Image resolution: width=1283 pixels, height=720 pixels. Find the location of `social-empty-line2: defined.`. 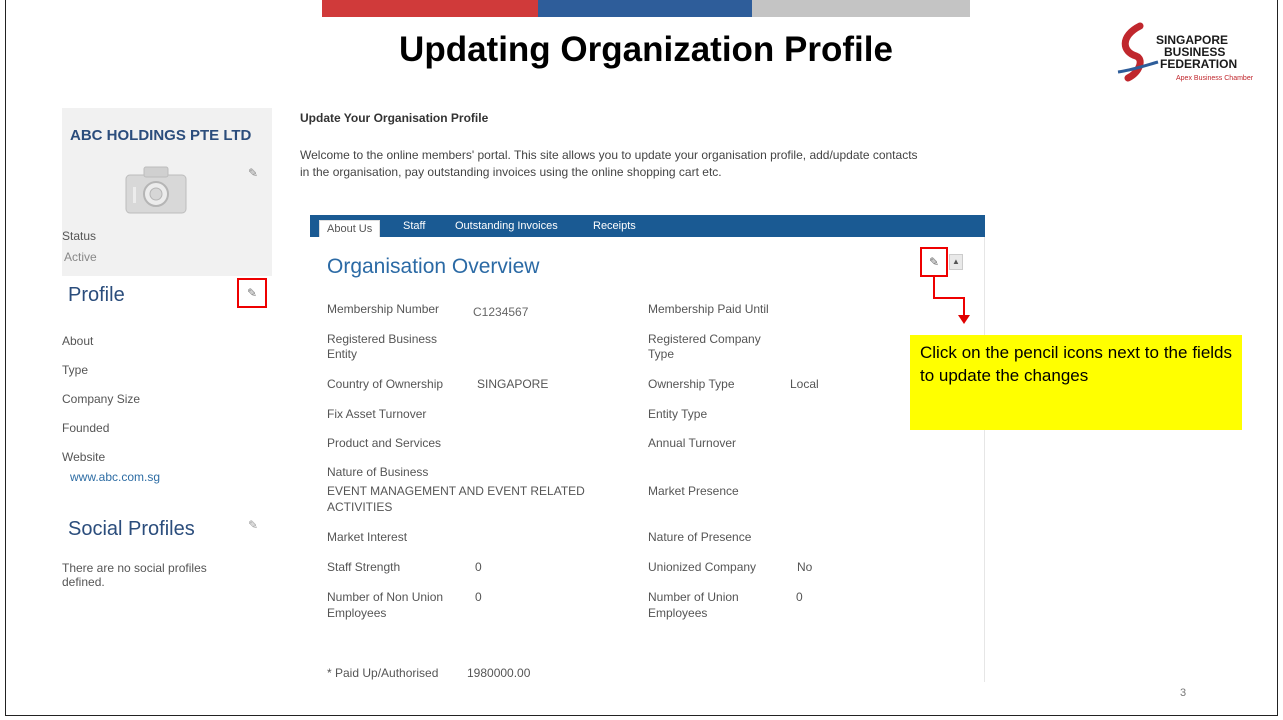

social-empty-line2: defined. is located at coordinates (83, 582).